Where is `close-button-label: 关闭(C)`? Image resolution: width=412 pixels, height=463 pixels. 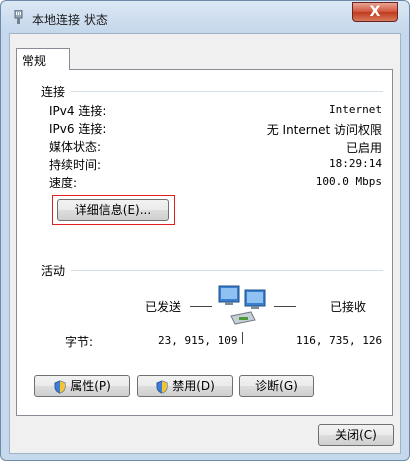
close-button-label: 关闭(C) is located at coordinates (356, 435).